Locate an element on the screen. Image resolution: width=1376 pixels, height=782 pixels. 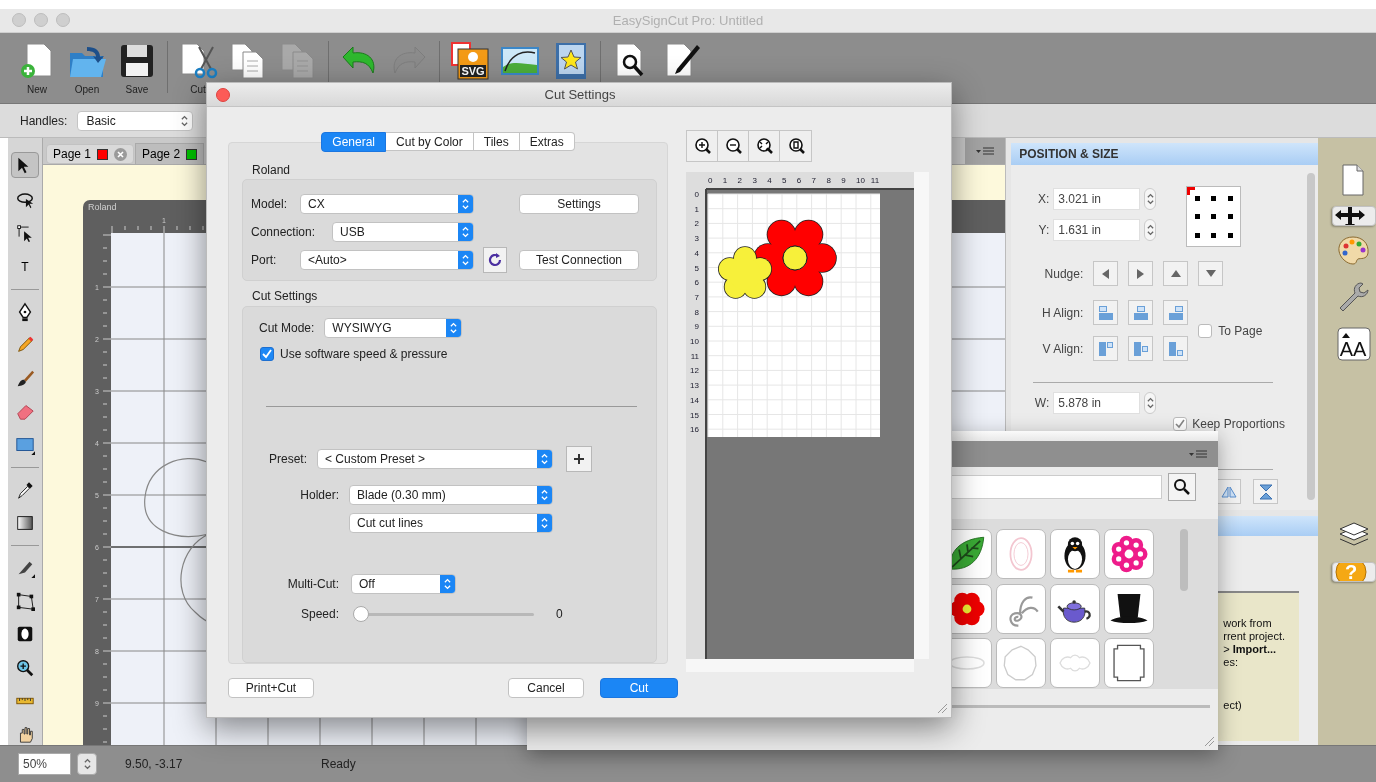
tab: Extras is located at coordinates (547, 141).